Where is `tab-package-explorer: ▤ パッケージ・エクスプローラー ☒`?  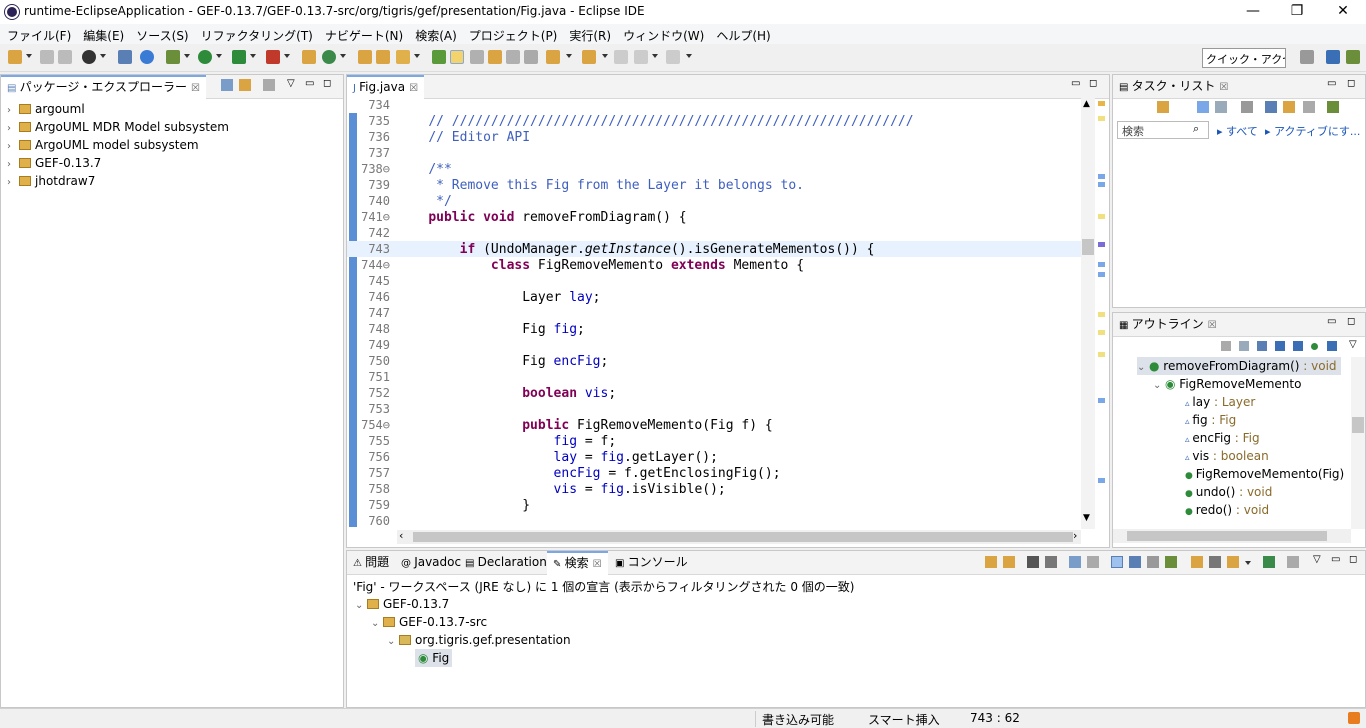
tab-package-explorer: ▤ パッケージ・エクスプローラー ☒ is located at coordinates (104, 87).